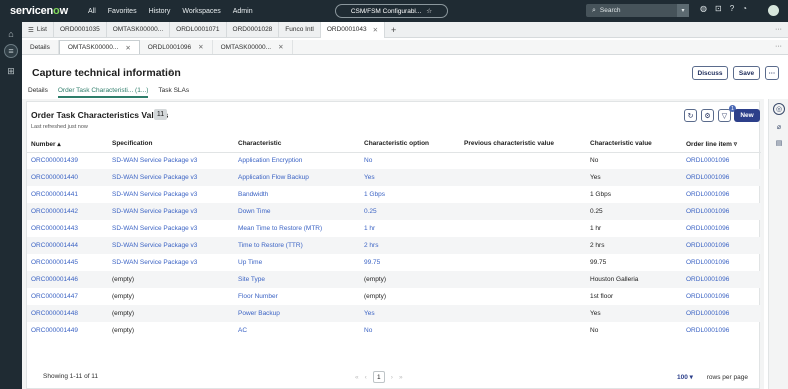 The image size is (788, 389). What do you see at coordinates (160, 11) in the screenshot?
I see `menu-history: History` at bounding box center [160, 11].